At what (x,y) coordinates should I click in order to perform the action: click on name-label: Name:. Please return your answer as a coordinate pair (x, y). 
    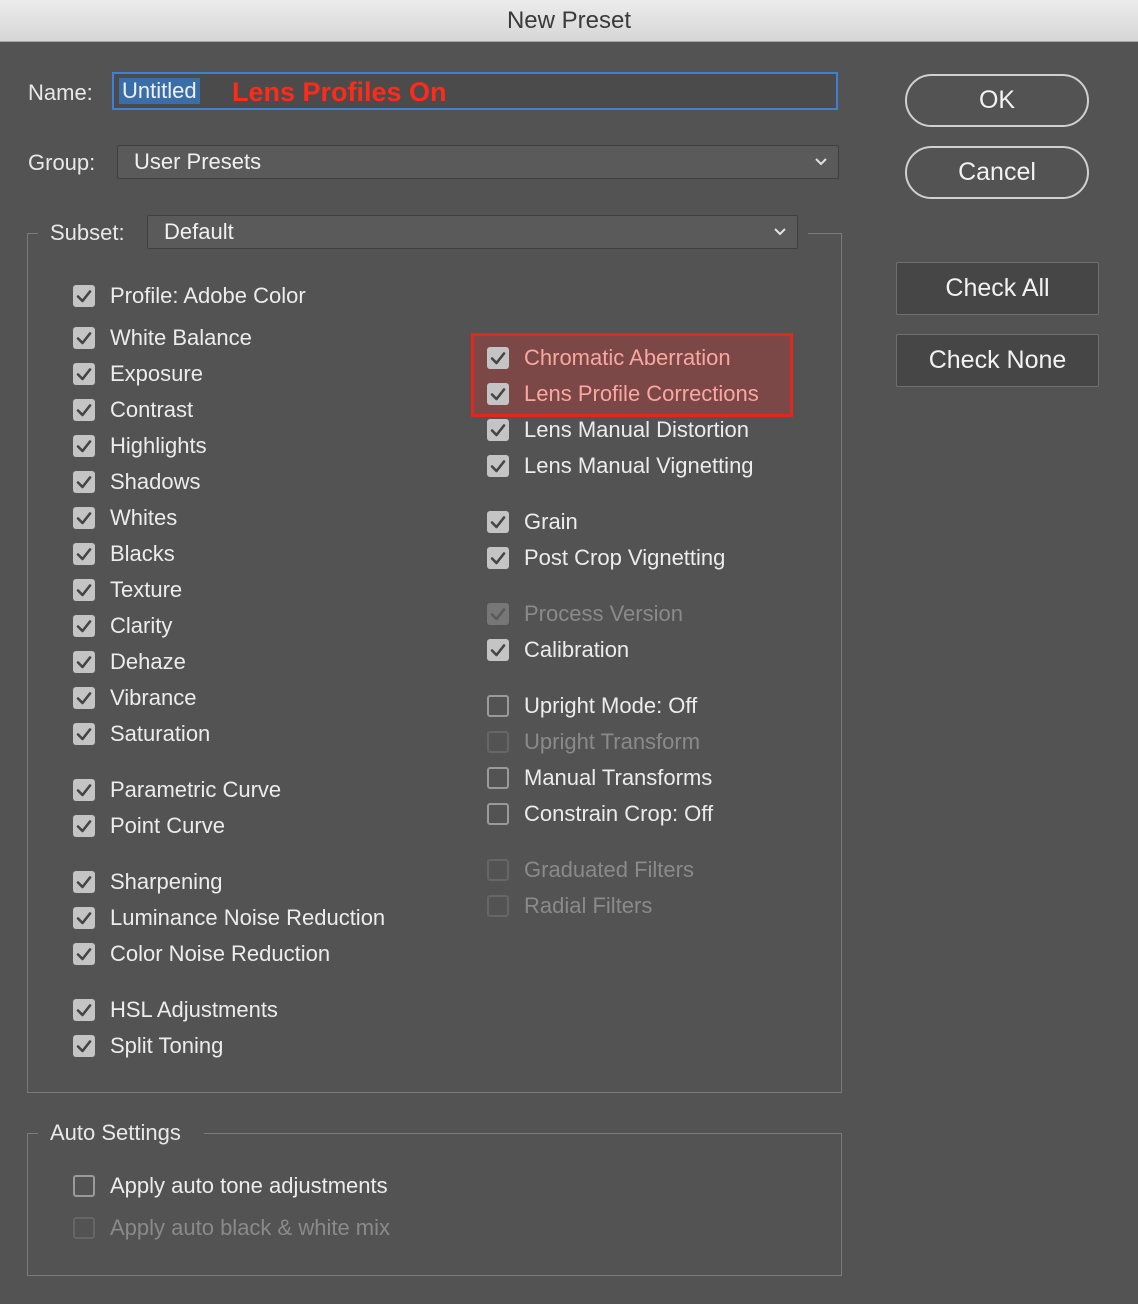
    Looking at the image, I should click on (60, 92).